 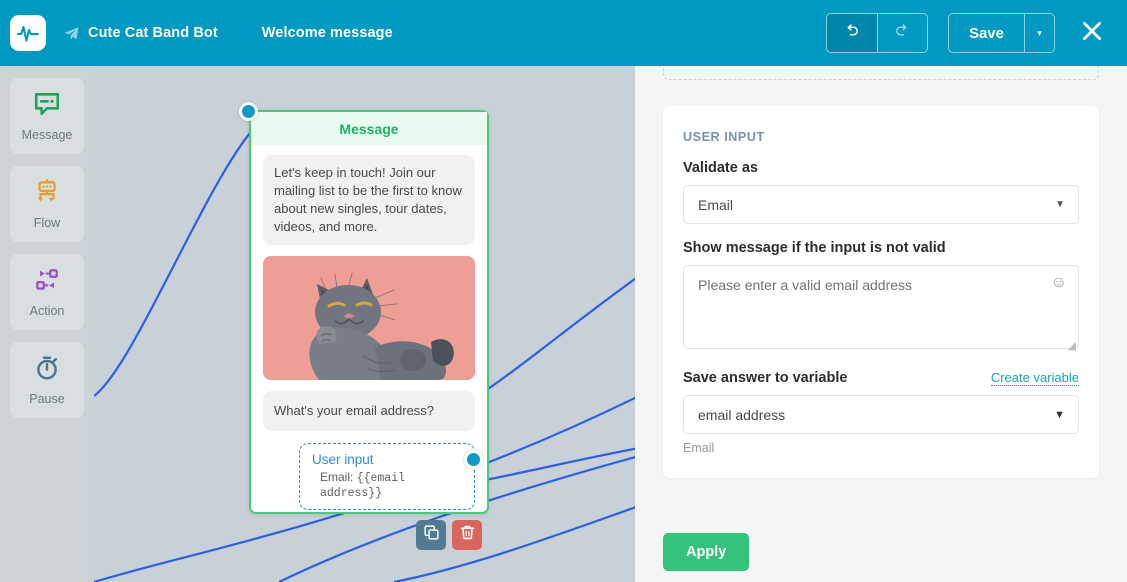 What do you see at coordinates (47, 135) in the screenshot?
I see `sidebar-item-label: Message` at bounding box center [47, 135].